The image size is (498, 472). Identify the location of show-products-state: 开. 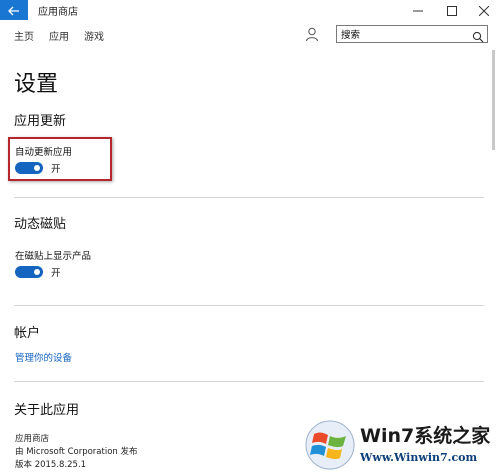
(56, 273).